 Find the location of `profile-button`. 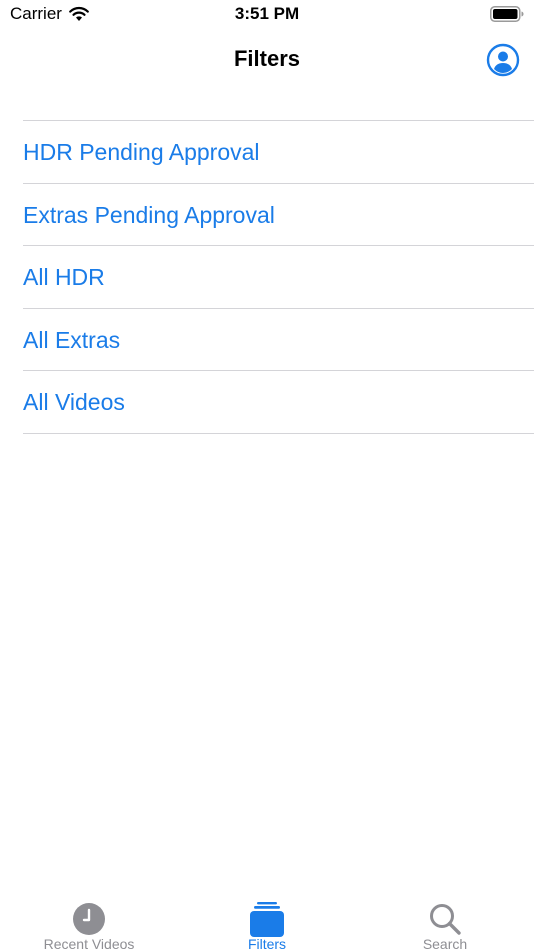

profile-button is located at coordinates (503, 60).